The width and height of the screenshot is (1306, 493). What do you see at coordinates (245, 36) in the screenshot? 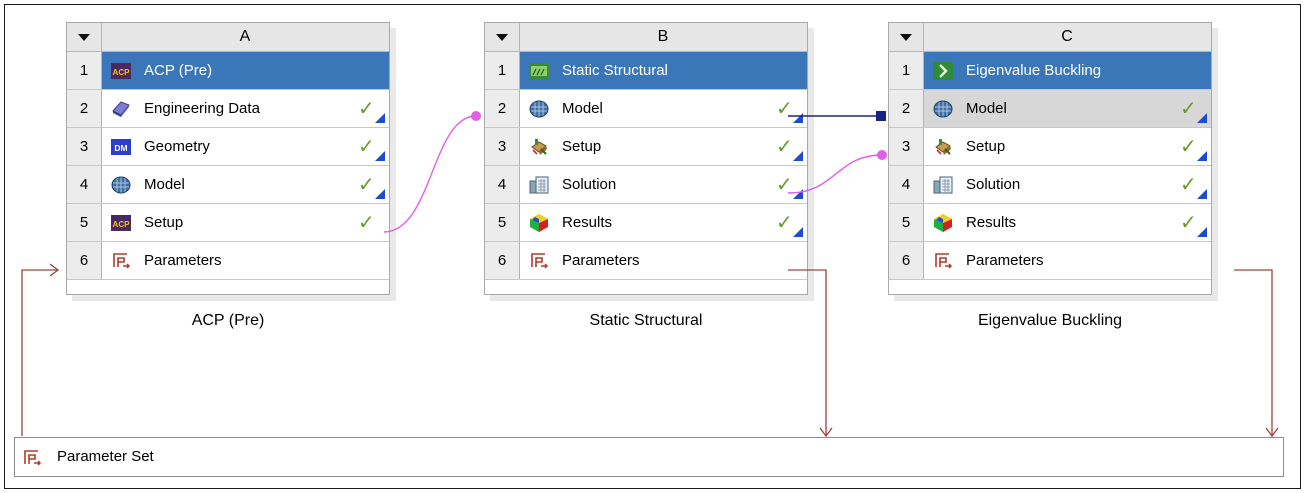
I see `system-letter: A` at bounding box center [245, 36].